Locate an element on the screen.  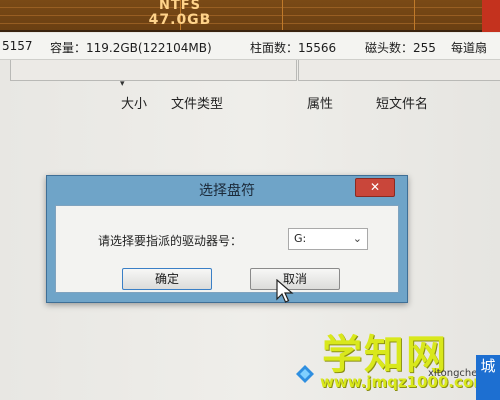
dialog-title: 选择盘符 is located at coordinates (227, 191).